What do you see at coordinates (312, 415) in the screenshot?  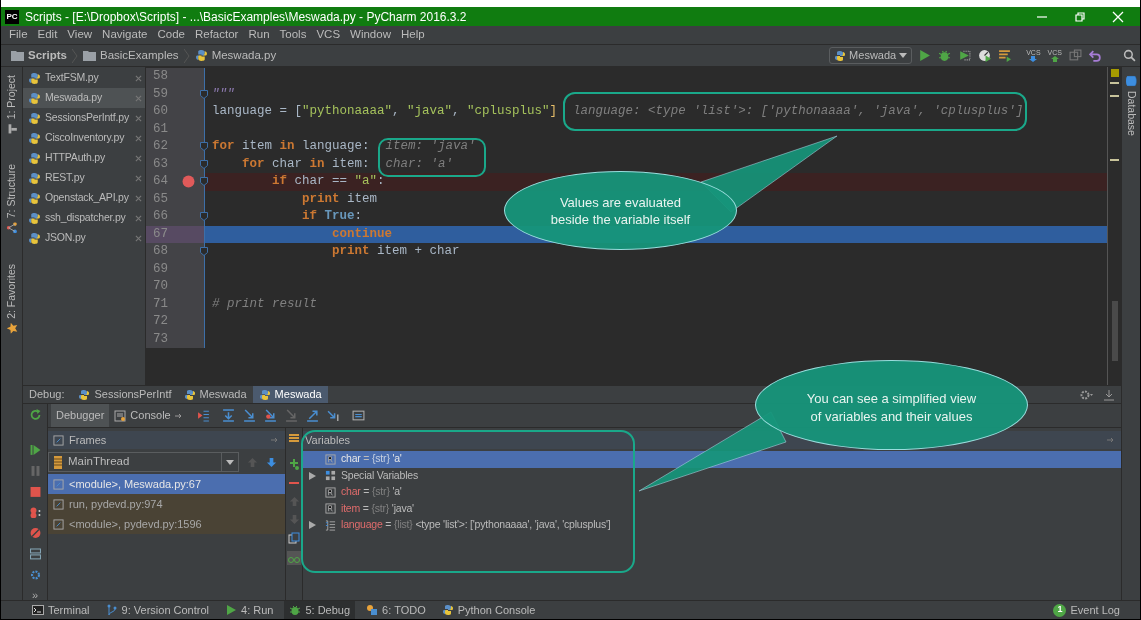 I see `step-out-icon` at bounding box center [312, 415].